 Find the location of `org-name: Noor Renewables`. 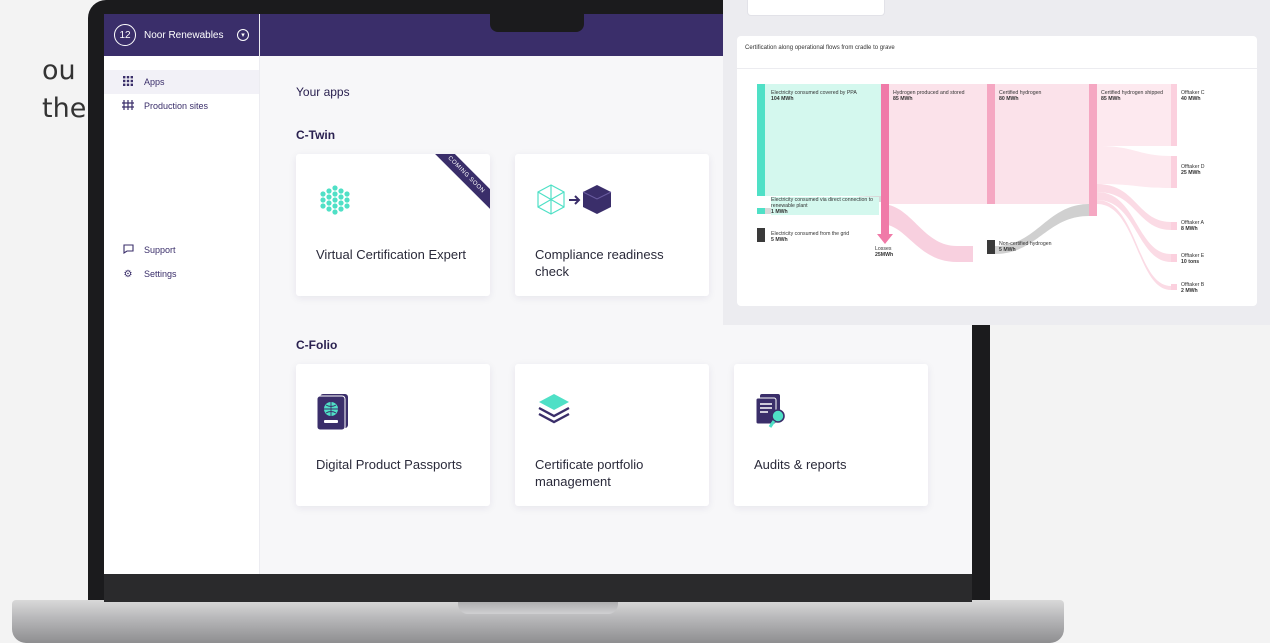

org-name: Noor Renewables is located at coordinates (184, 35).